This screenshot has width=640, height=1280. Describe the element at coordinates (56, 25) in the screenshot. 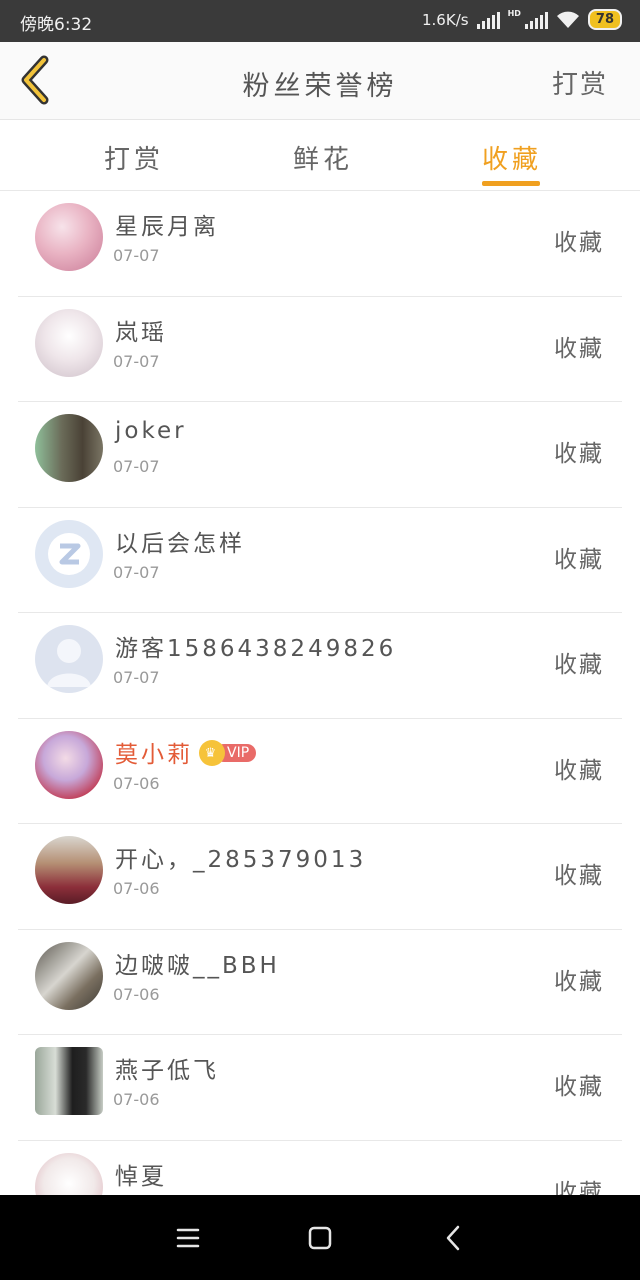

I see `status-time: 傍晚6:32` at that location.